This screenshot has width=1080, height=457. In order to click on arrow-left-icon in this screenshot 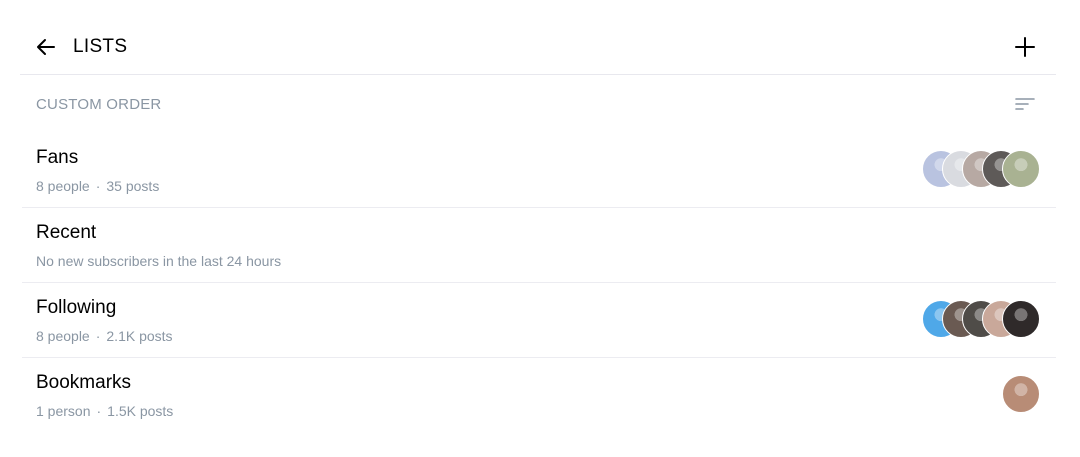, I will do `click(46, 47)`.